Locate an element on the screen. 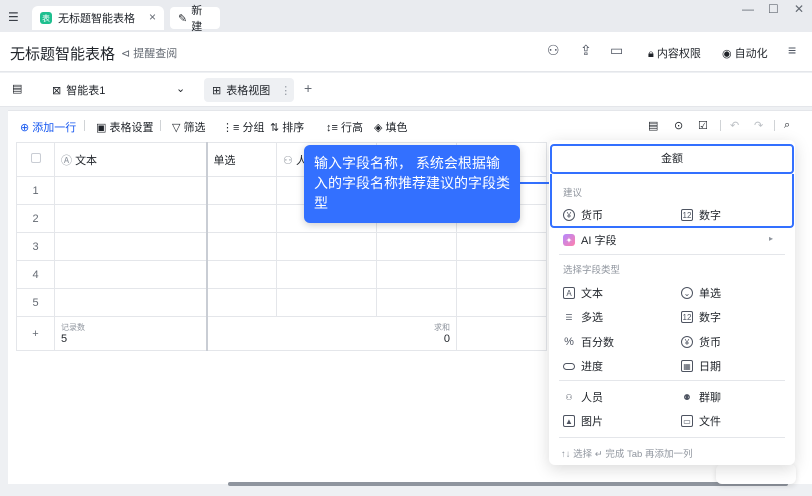 This screenshot has height=496, width=812. undo-icon: ↶ is located at coordinates (734, 125).